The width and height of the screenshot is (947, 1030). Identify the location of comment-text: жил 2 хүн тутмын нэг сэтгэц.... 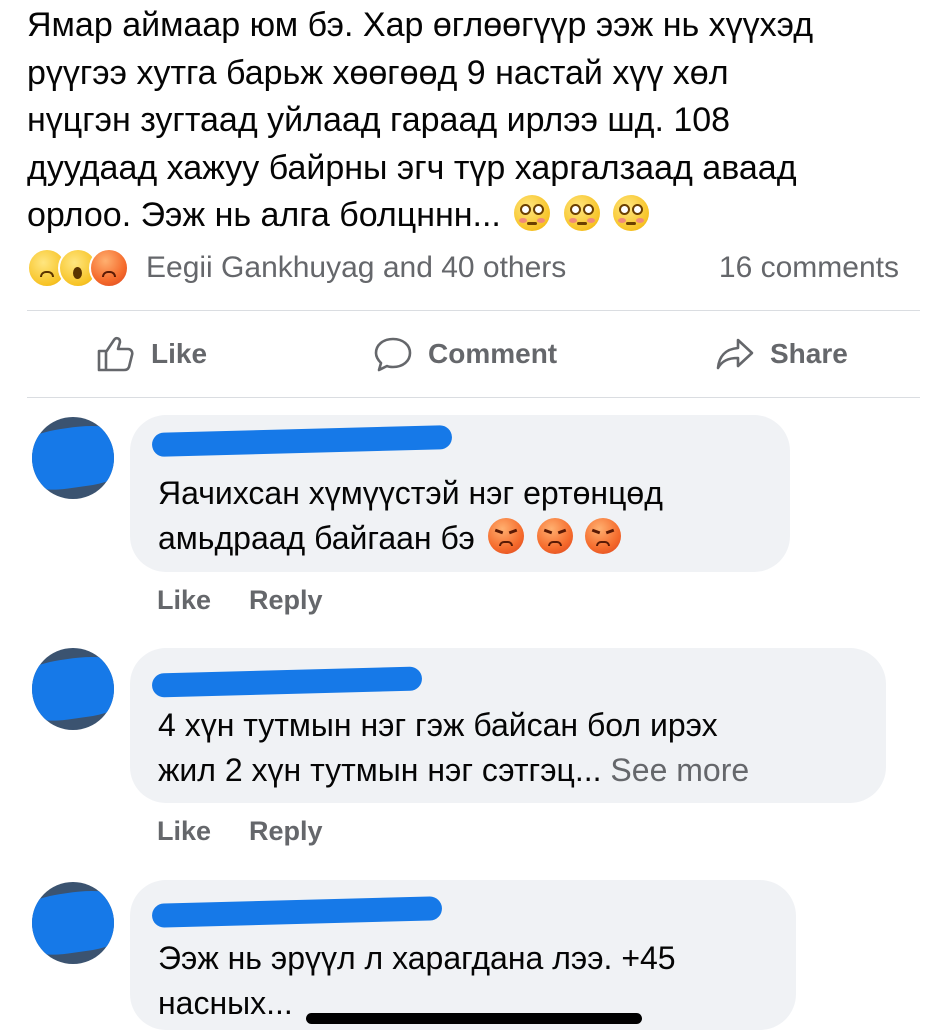
(380, 770).